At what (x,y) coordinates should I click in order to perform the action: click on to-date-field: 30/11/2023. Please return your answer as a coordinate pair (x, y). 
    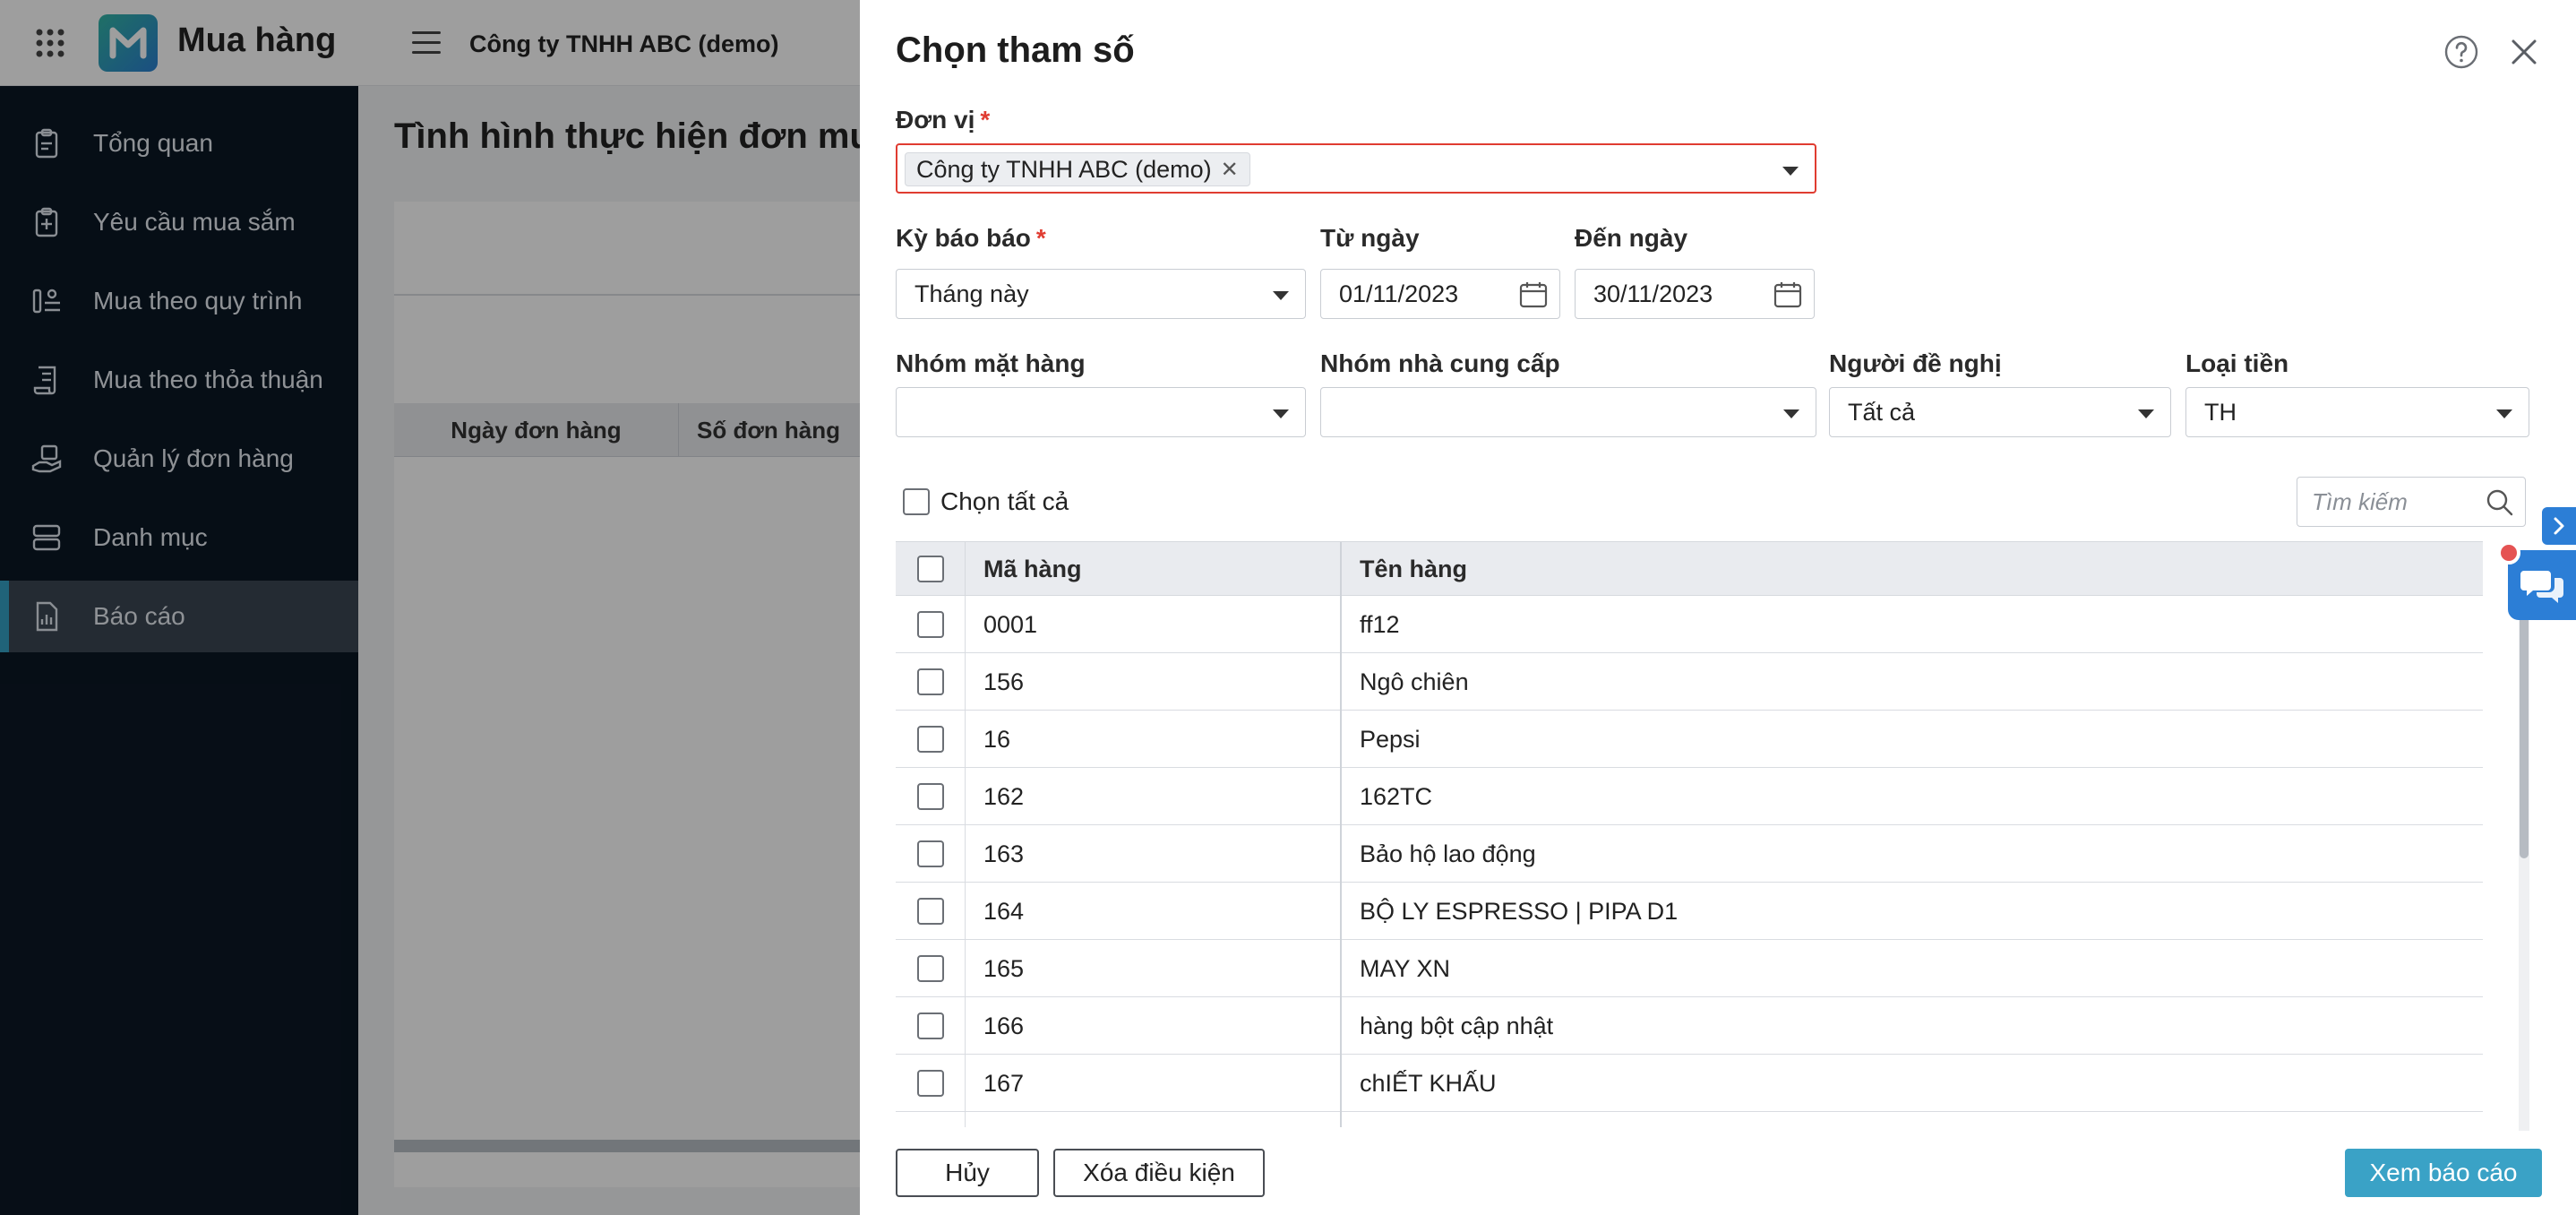
    Looking at the image, I should click on (1695, 294).